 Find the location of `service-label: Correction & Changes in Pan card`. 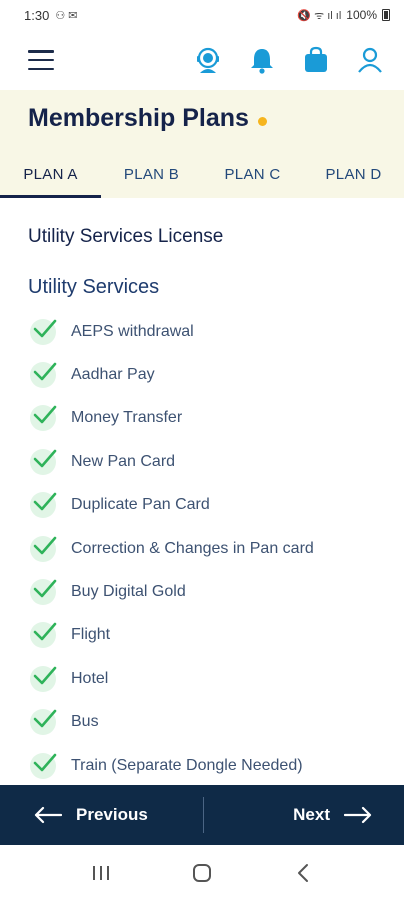

service-label: Correction & Changes in Pan card is located at coordinates (192, 548).